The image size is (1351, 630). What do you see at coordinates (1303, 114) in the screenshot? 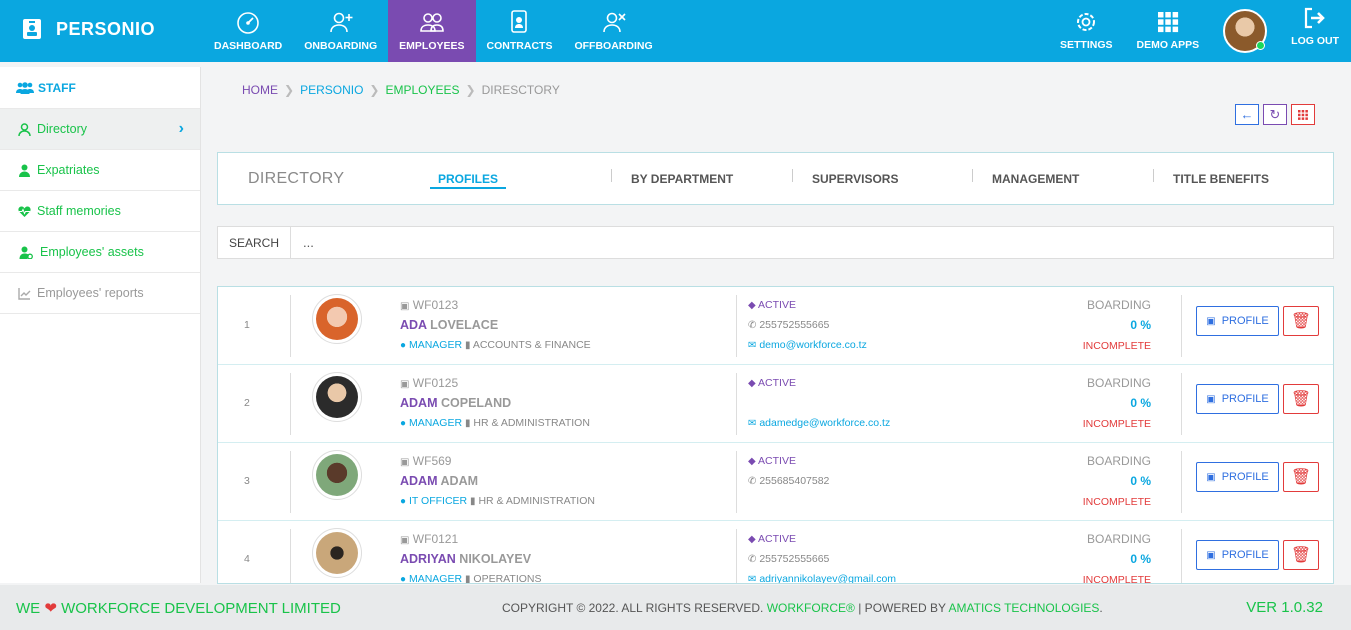
I see `grid-view-button` at bounding box center [1303, 114].